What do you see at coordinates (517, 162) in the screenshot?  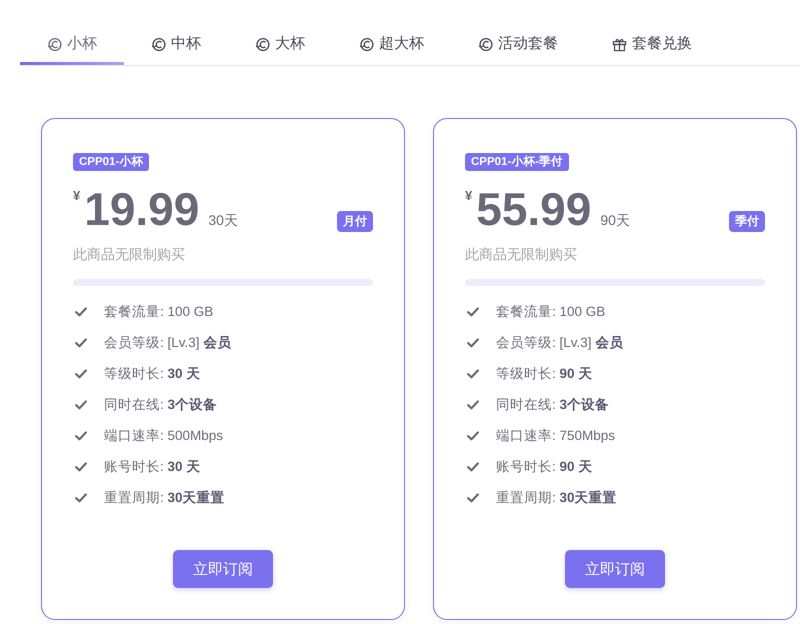 I see `plan-code-tag: CPP01-小杯-季付` at bounding box center [517, 162].